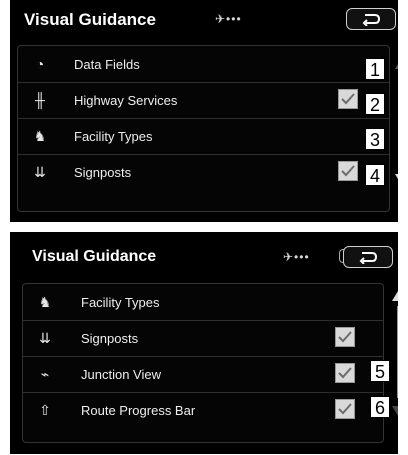  What do you see at coordinates (203, 410) in the screenshot?
I see `list-item-route-progress-bar: ⇧ Route Progress Bar` at bounding box center [203, 410].